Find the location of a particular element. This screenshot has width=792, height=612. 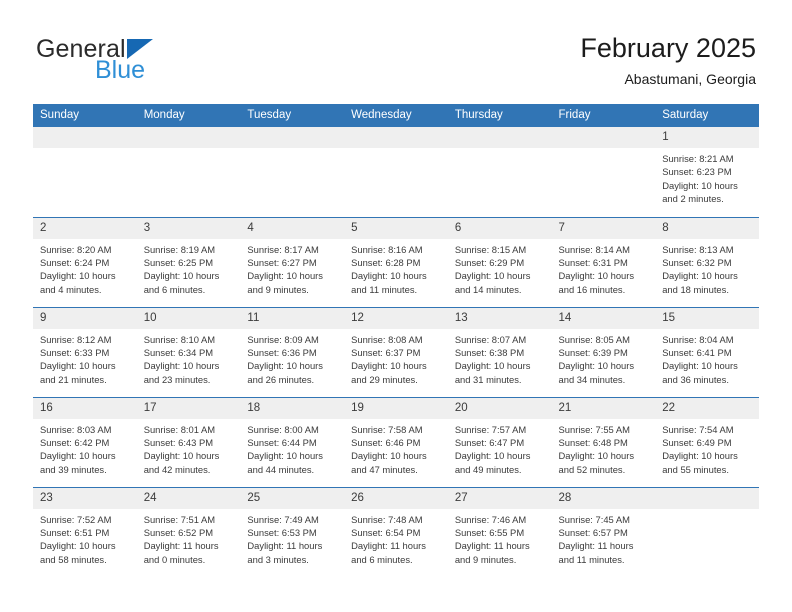

sunset-time: Sunset: 6:57 PM is located at coordinates (593, 532).